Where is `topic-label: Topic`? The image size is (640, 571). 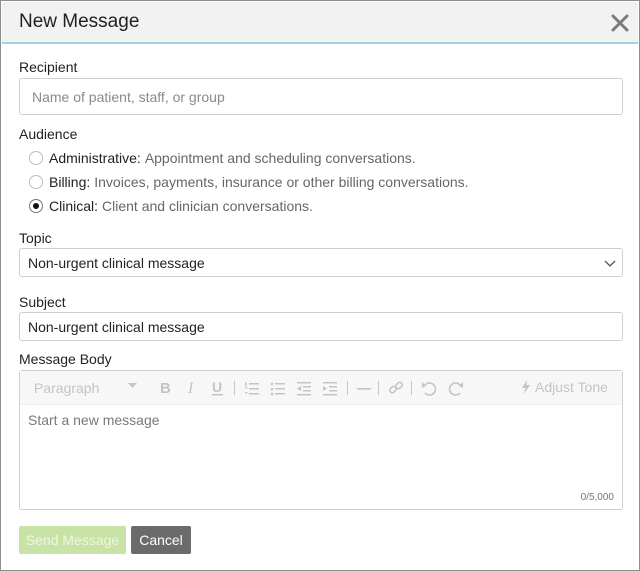
topic-label: Topic is located at coordinates (35, 238).